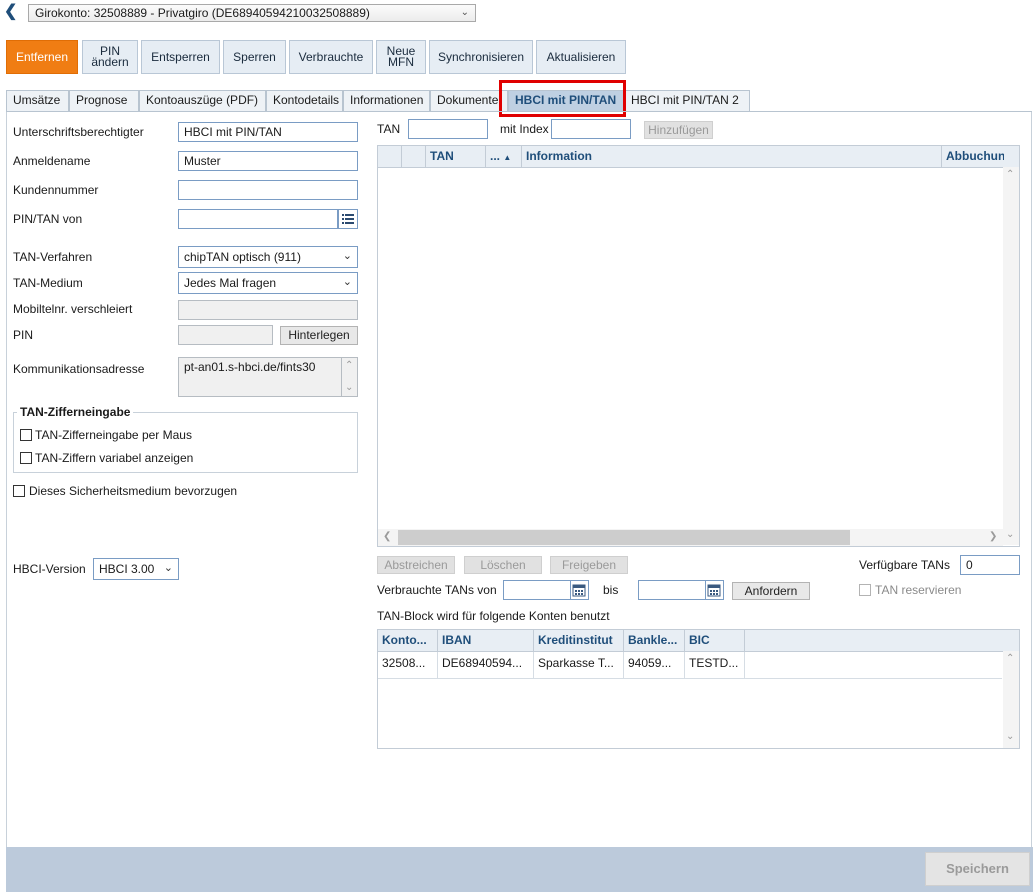 The height and width of the screenshot is (892, 1035). I want to click on hbci-version-select: HBCI 3.00 ⌄, so click(136, 569).